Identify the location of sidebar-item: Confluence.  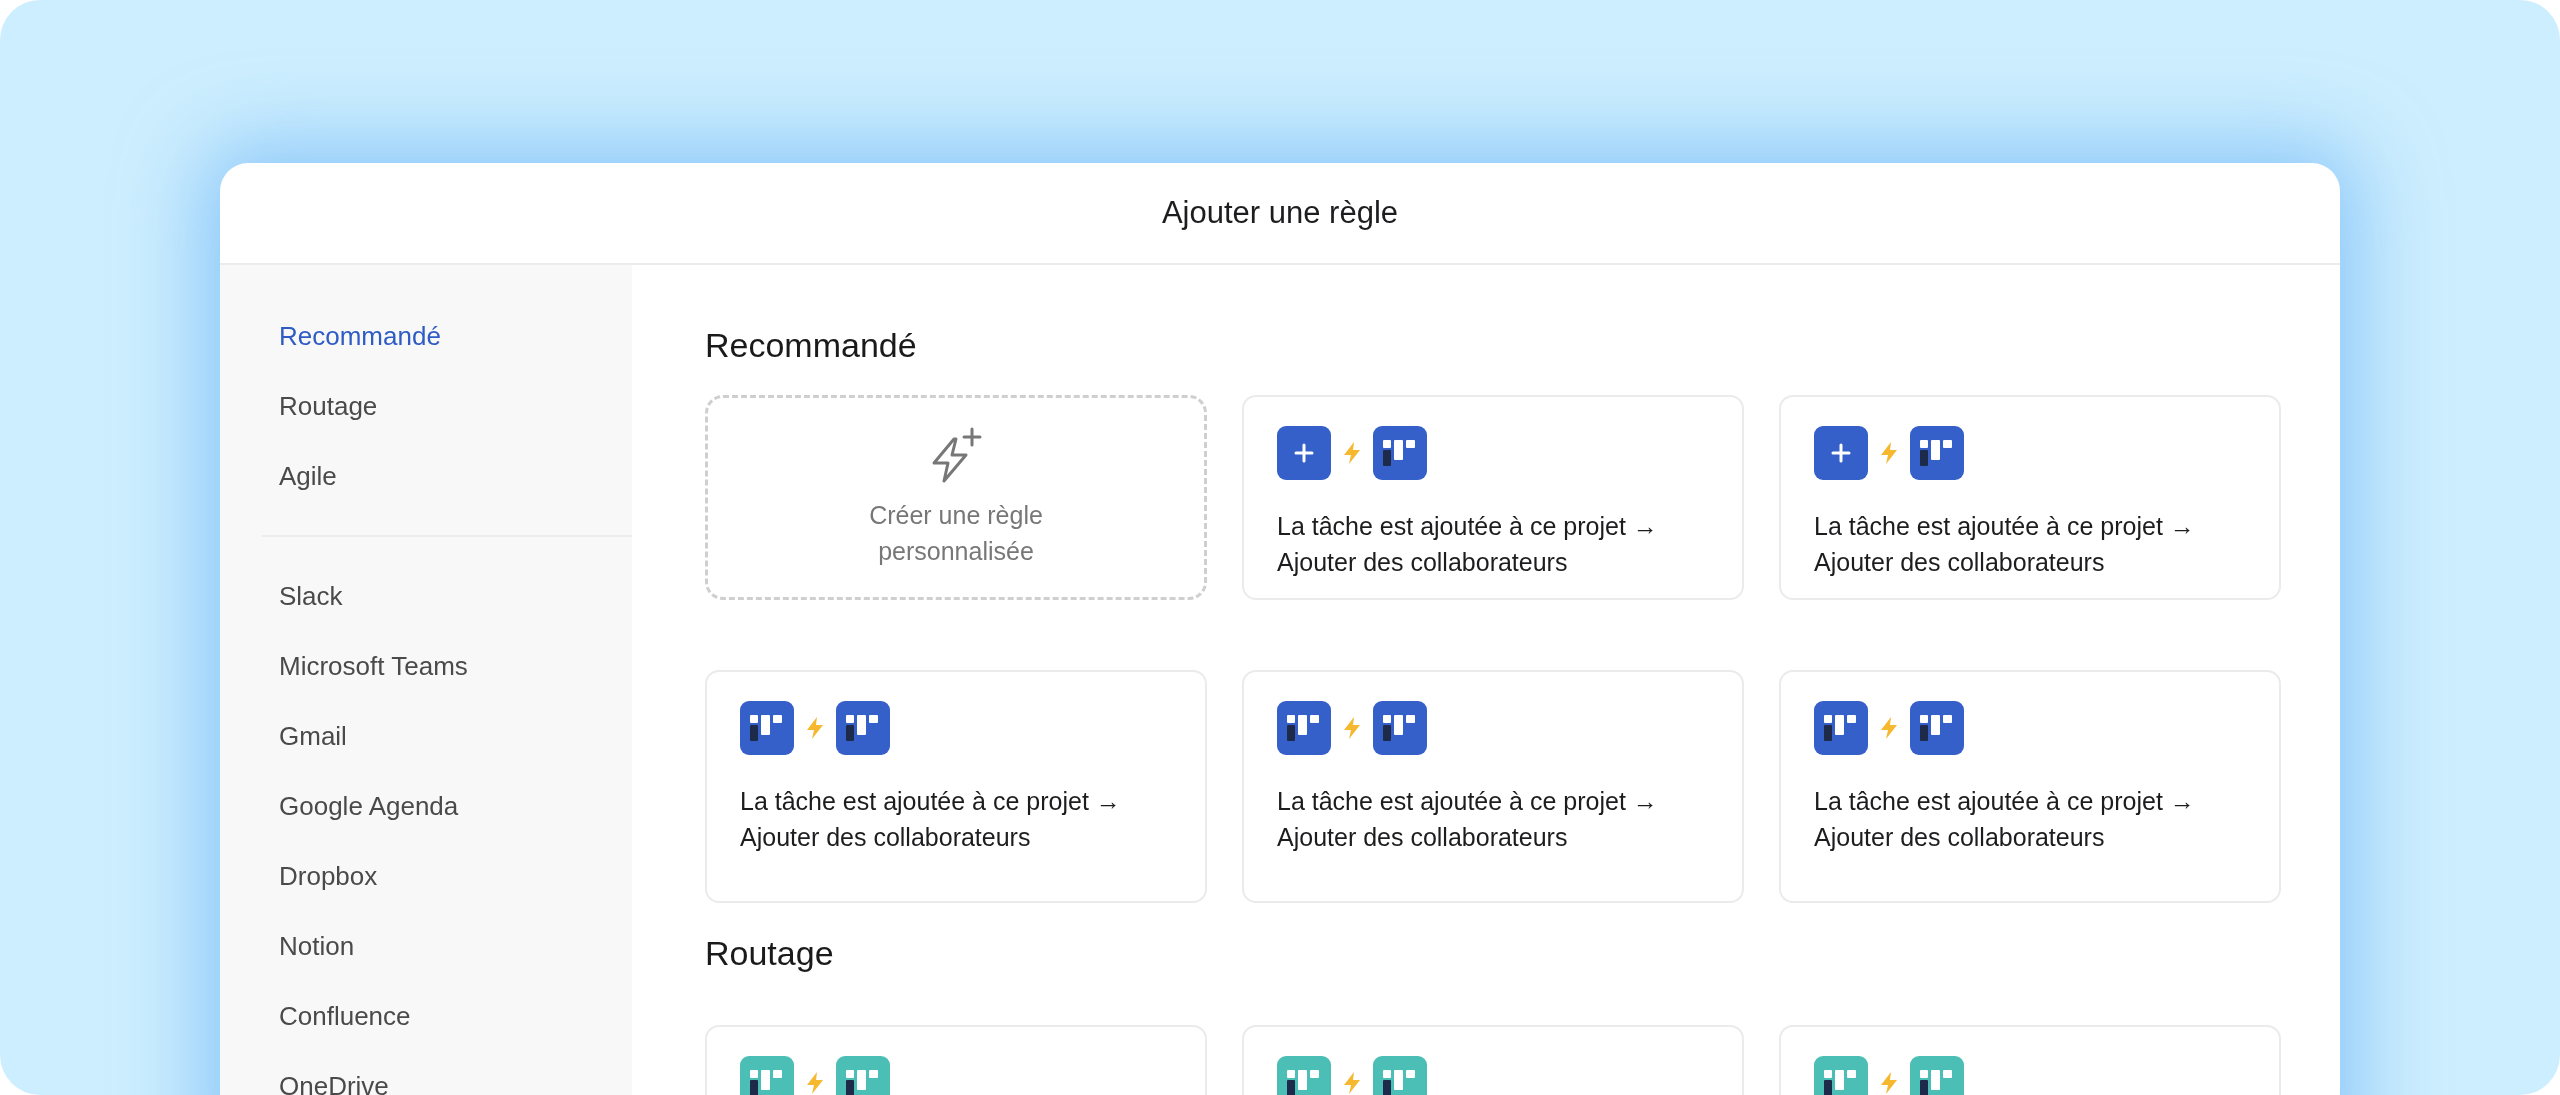
(426, 1016).